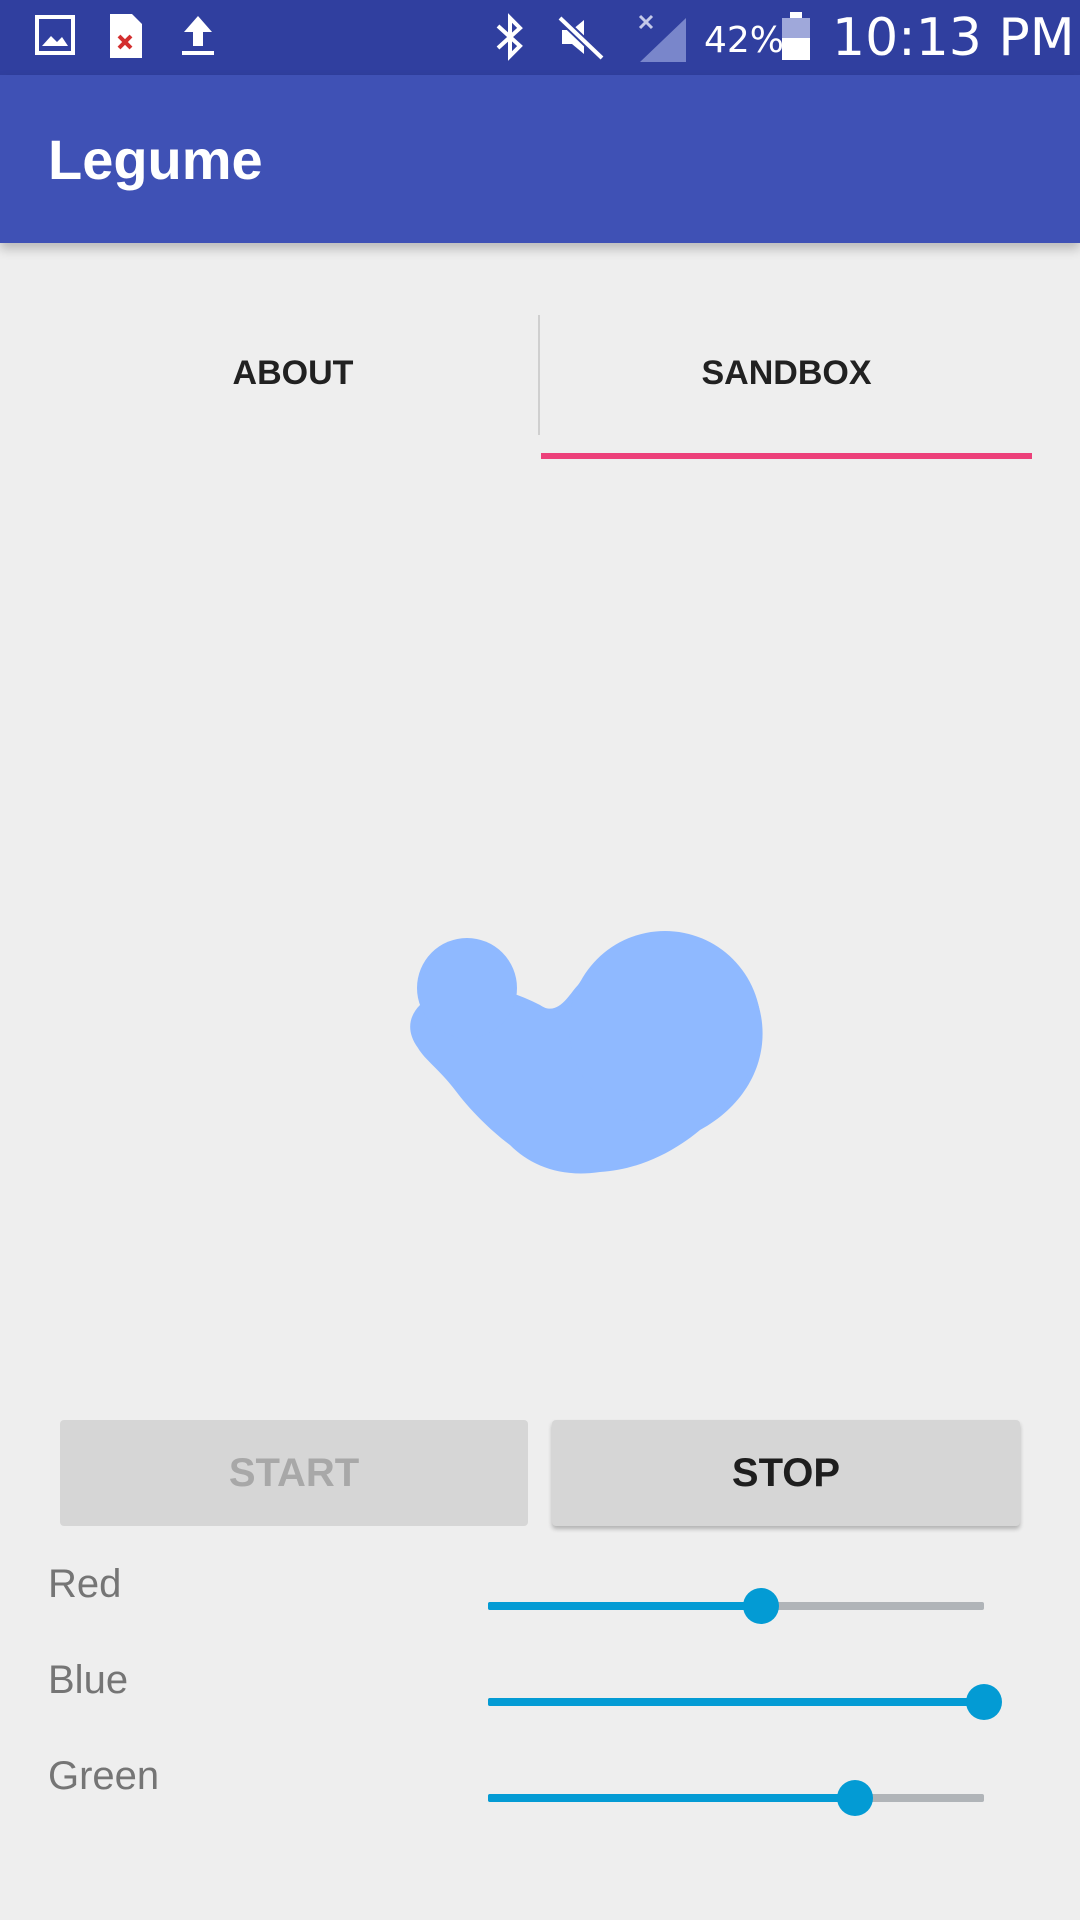 The image size is (1080, 1920). What do you see at coordinates (540, 159) in the screenshot?
I see `app-bar: Legume` at bounding box center [540, 159].